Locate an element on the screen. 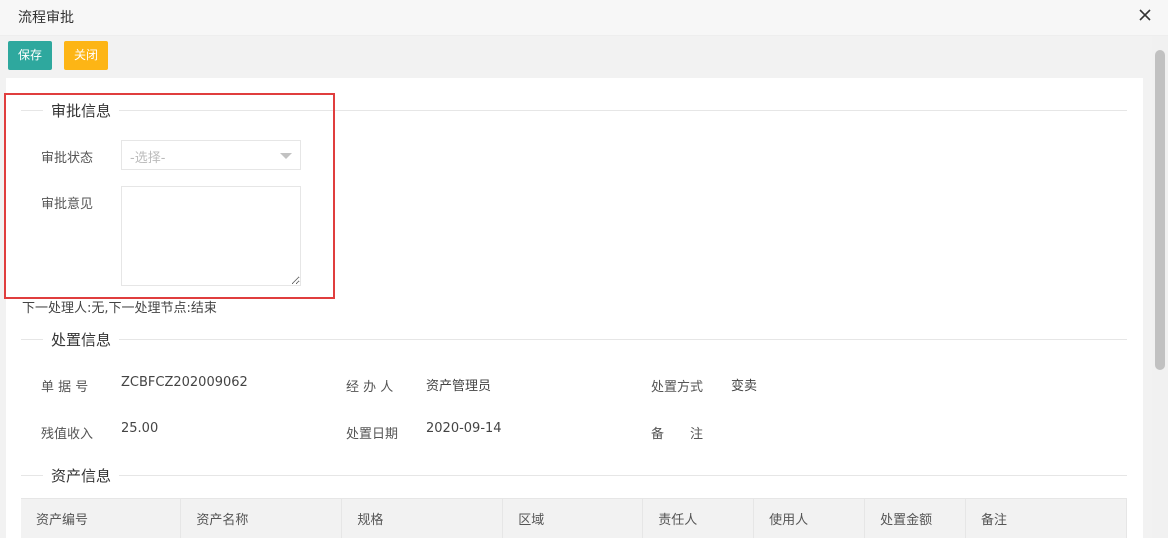  method-label: 处置方式 is located at coordinates (677, 387).